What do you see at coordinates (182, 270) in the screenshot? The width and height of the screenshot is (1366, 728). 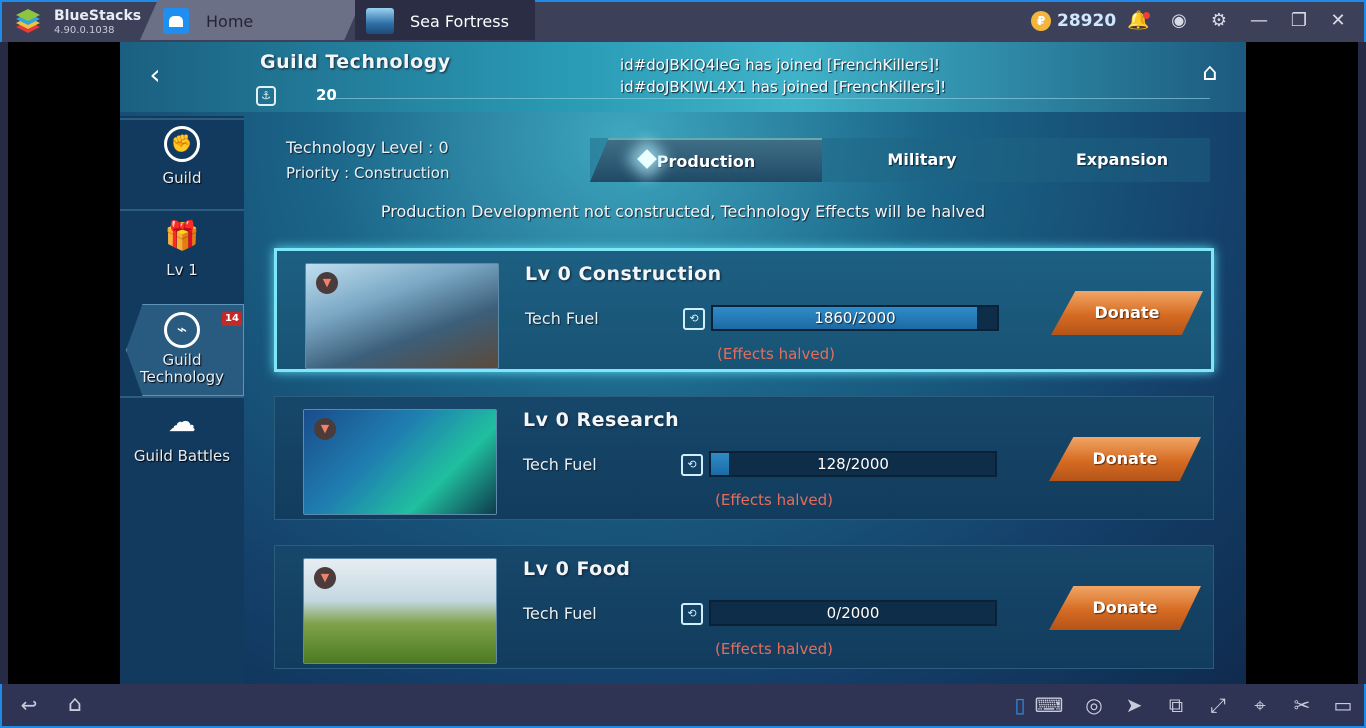 I see `sidebar-item-label: Lv 1` at bounding box center [182, 270].